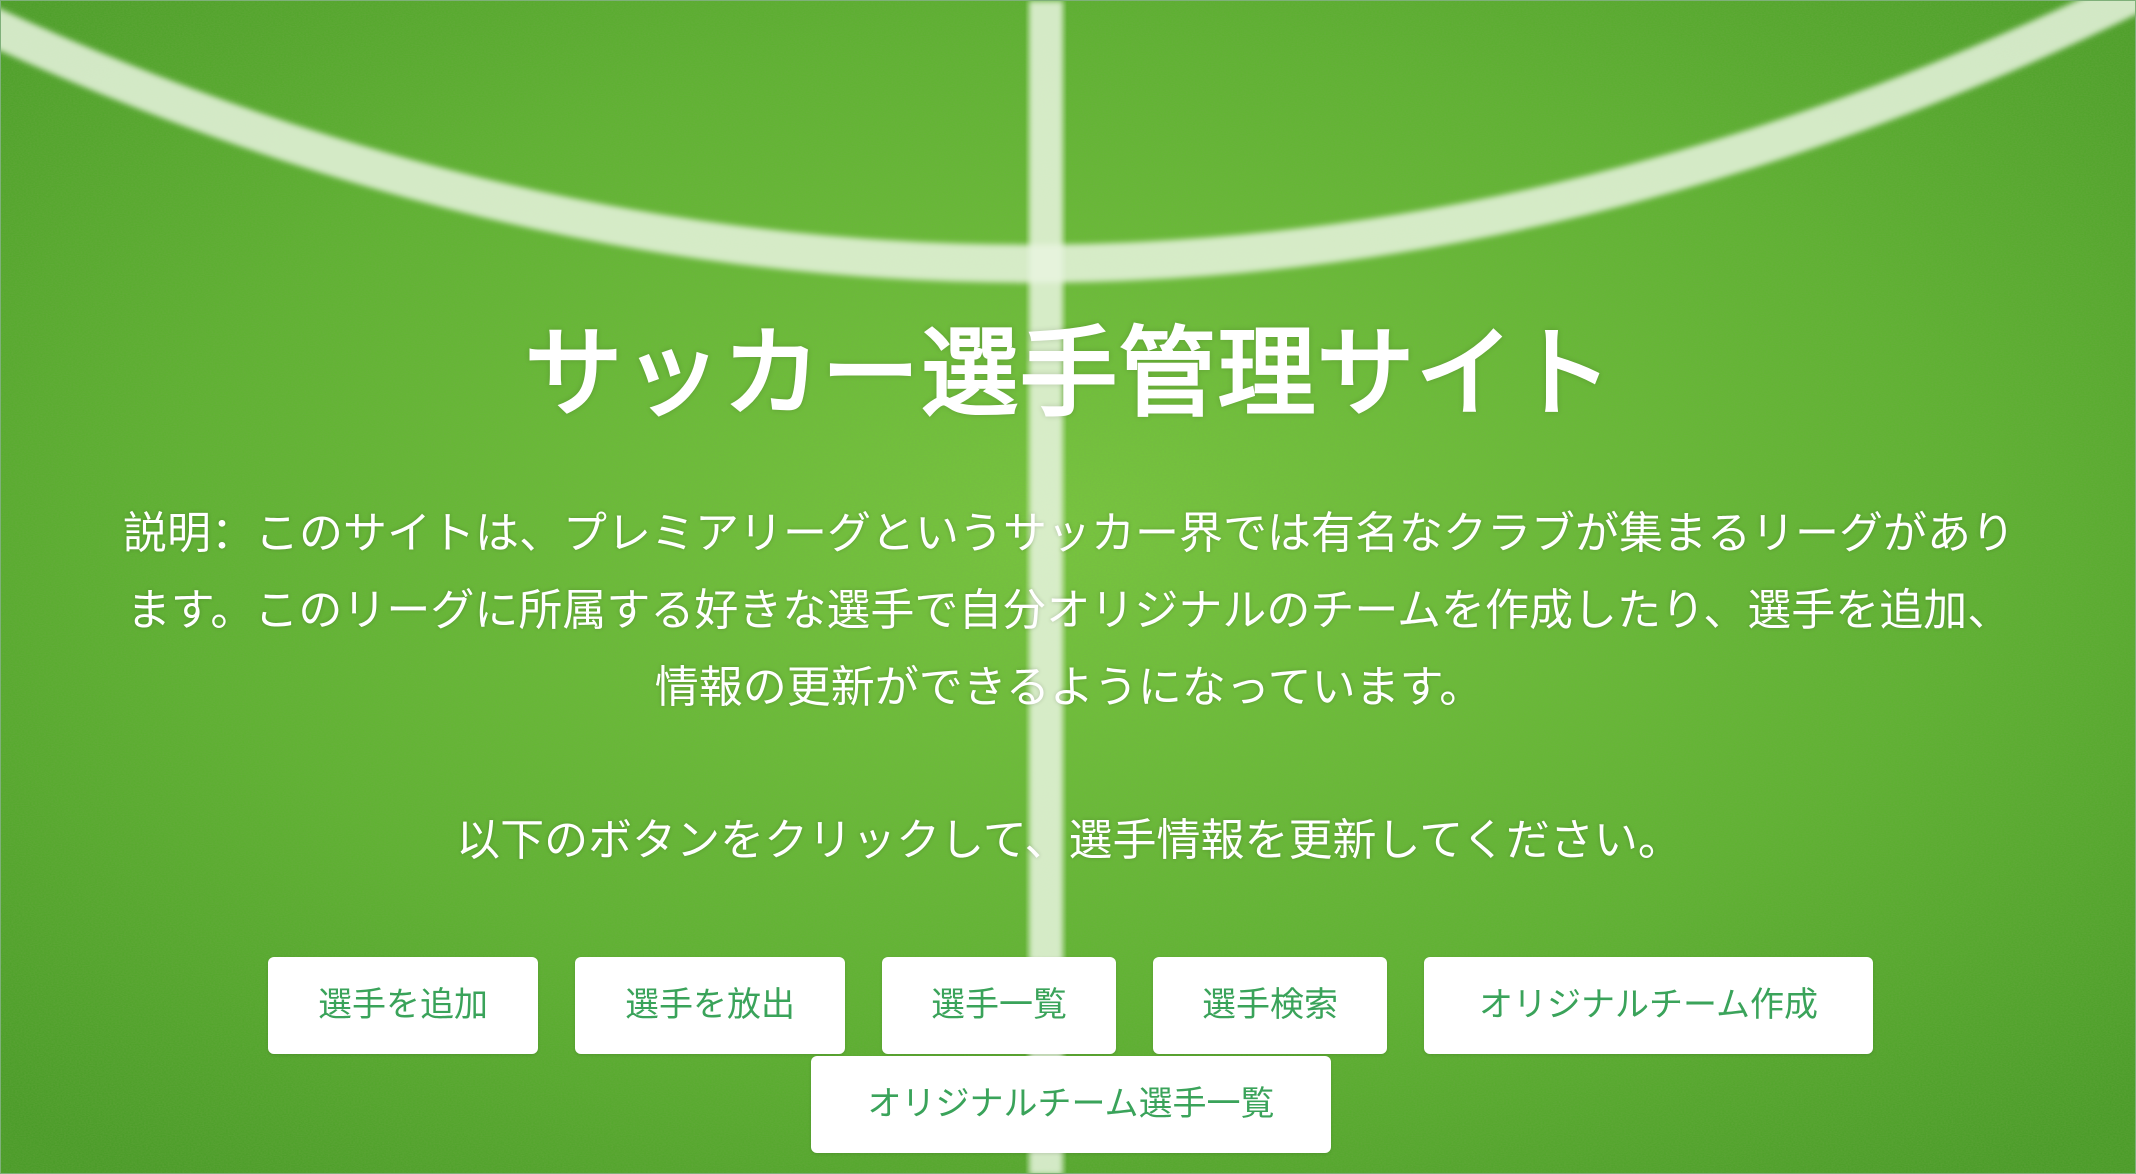 The width and height of the screenshot is (2136, 1174). I want to click on page-title: サッカー選手管理サイト, so click(1069, 374).